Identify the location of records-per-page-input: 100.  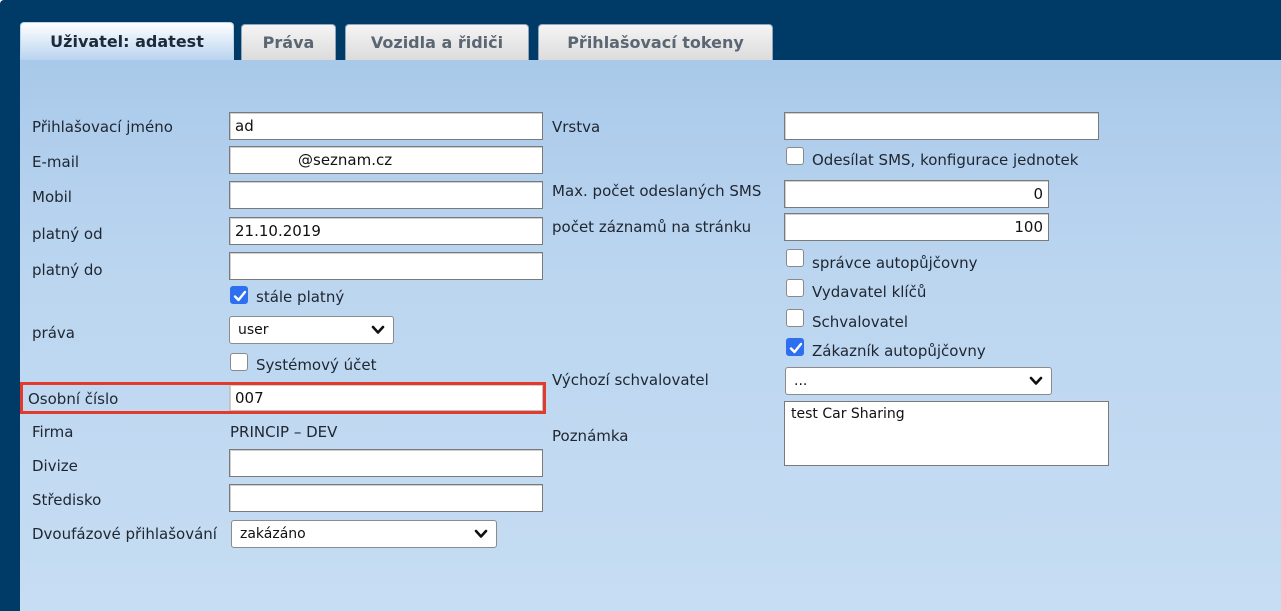
(916, 227).